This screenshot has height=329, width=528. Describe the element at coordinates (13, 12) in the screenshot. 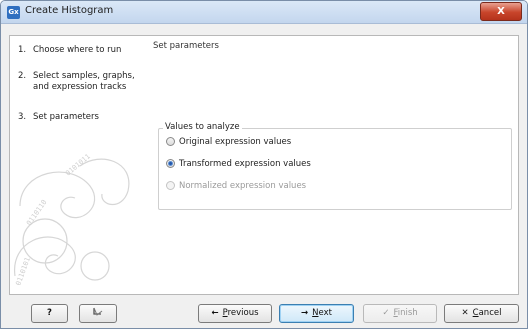

I see `app-icon: Gx` at that location.